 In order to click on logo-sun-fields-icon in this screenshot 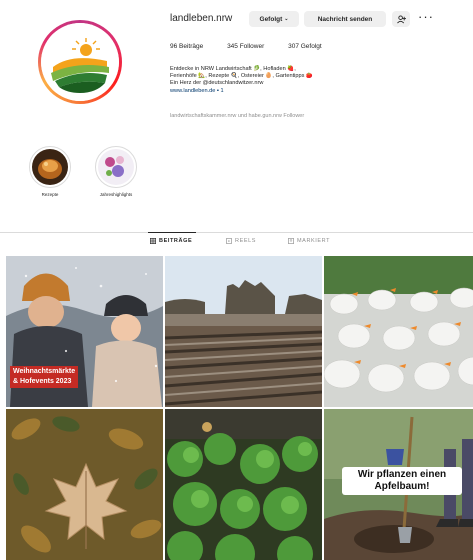, I will do `click(80, 62)`.